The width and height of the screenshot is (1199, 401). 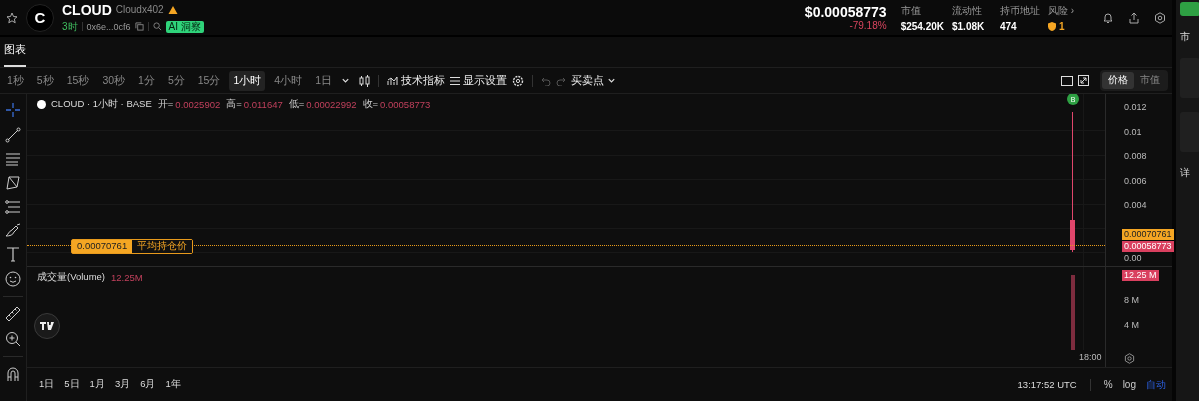 What do you see at coordinates (139, 26) in the screenshot?
I see `copy-icon` at bounding box center [139, 26].